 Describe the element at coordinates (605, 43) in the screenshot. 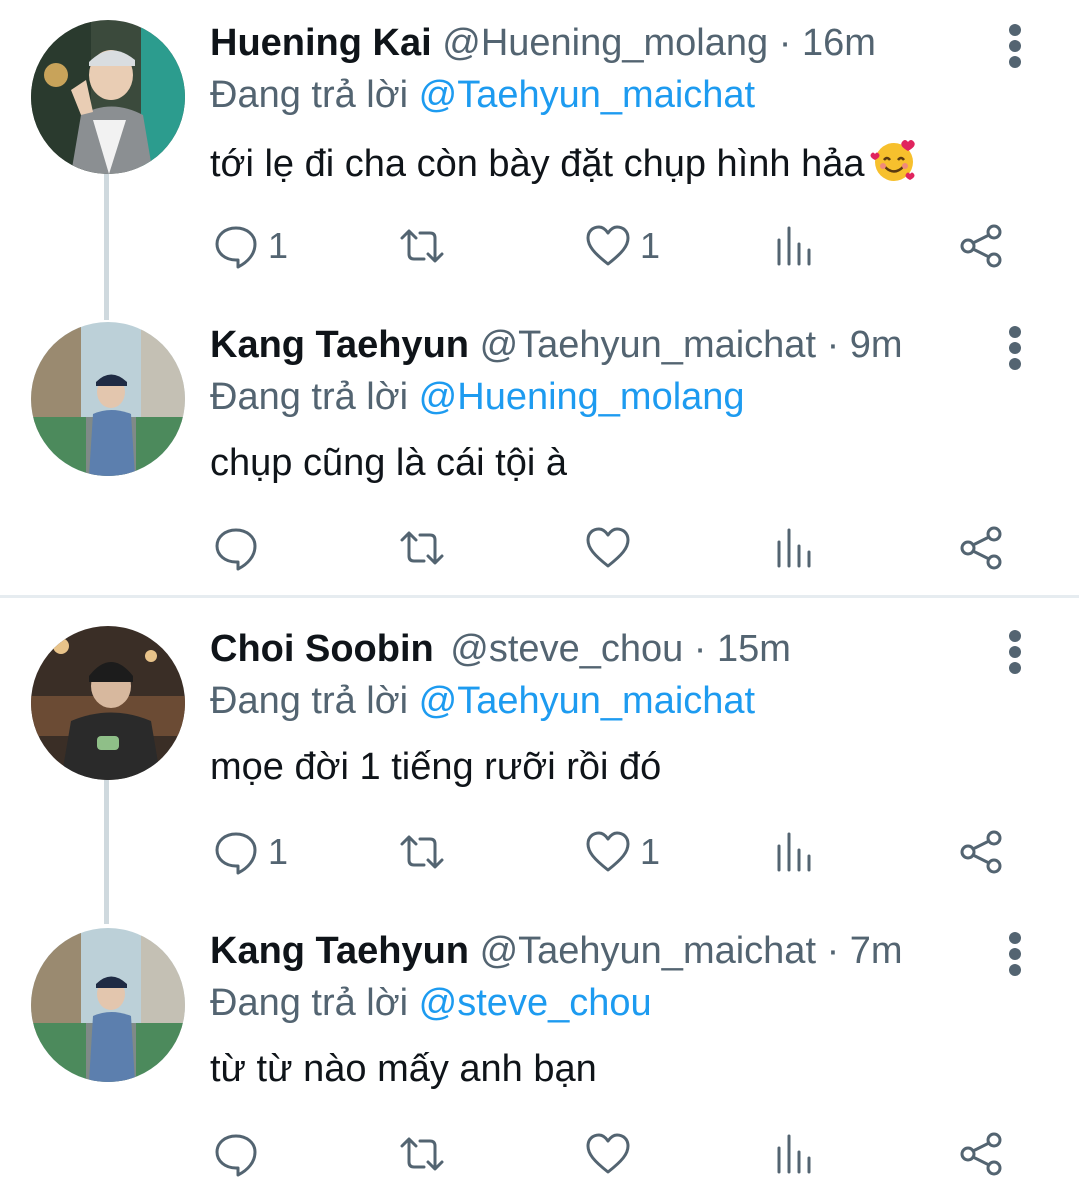

I see `user-handle: @Huening_molang` at that location.